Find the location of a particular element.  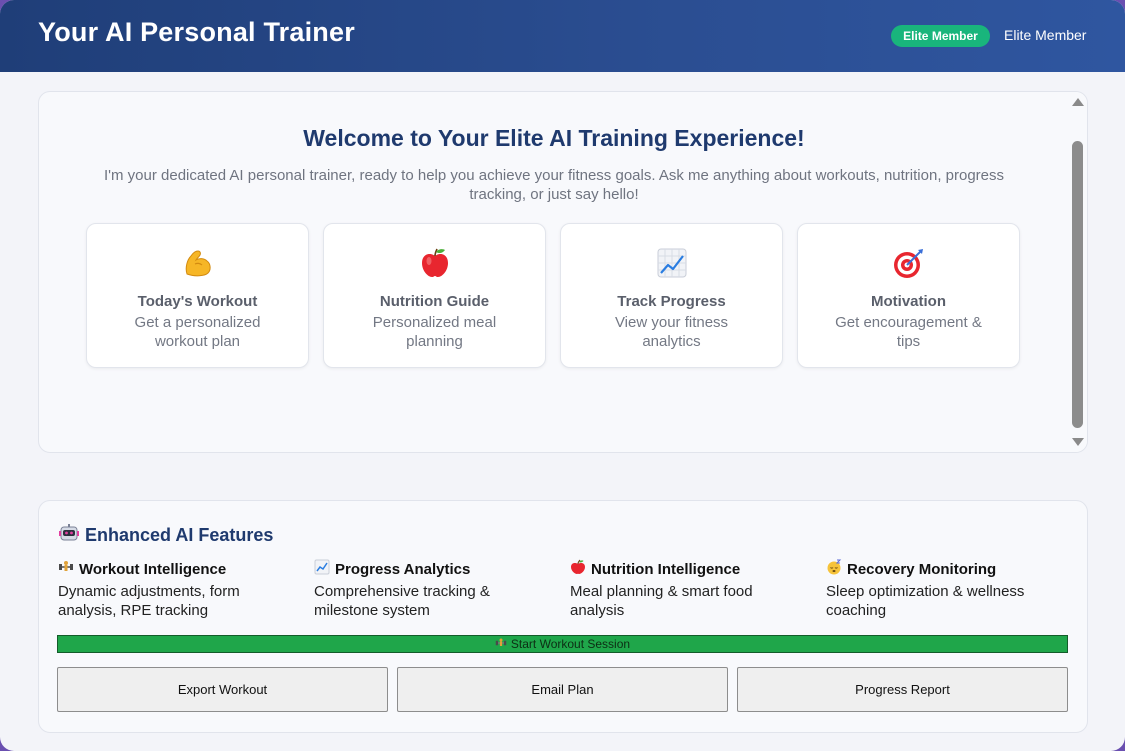

start-workout-session-label: Start Workout Session is located at coordinates (570, 644).